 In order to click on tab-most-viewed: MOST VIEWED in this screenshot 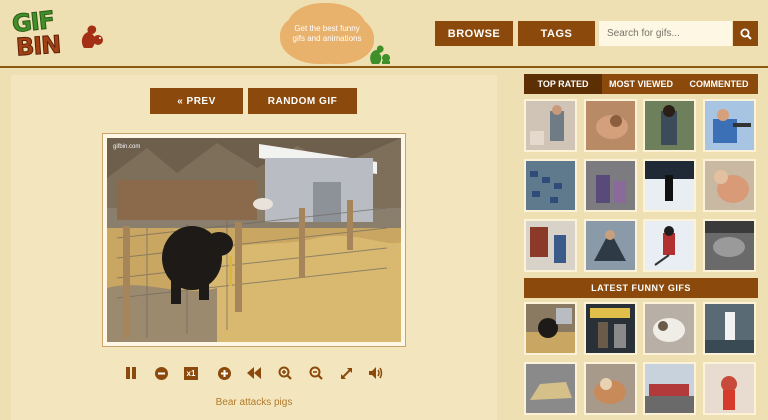, I will do `click(641, 84)`.